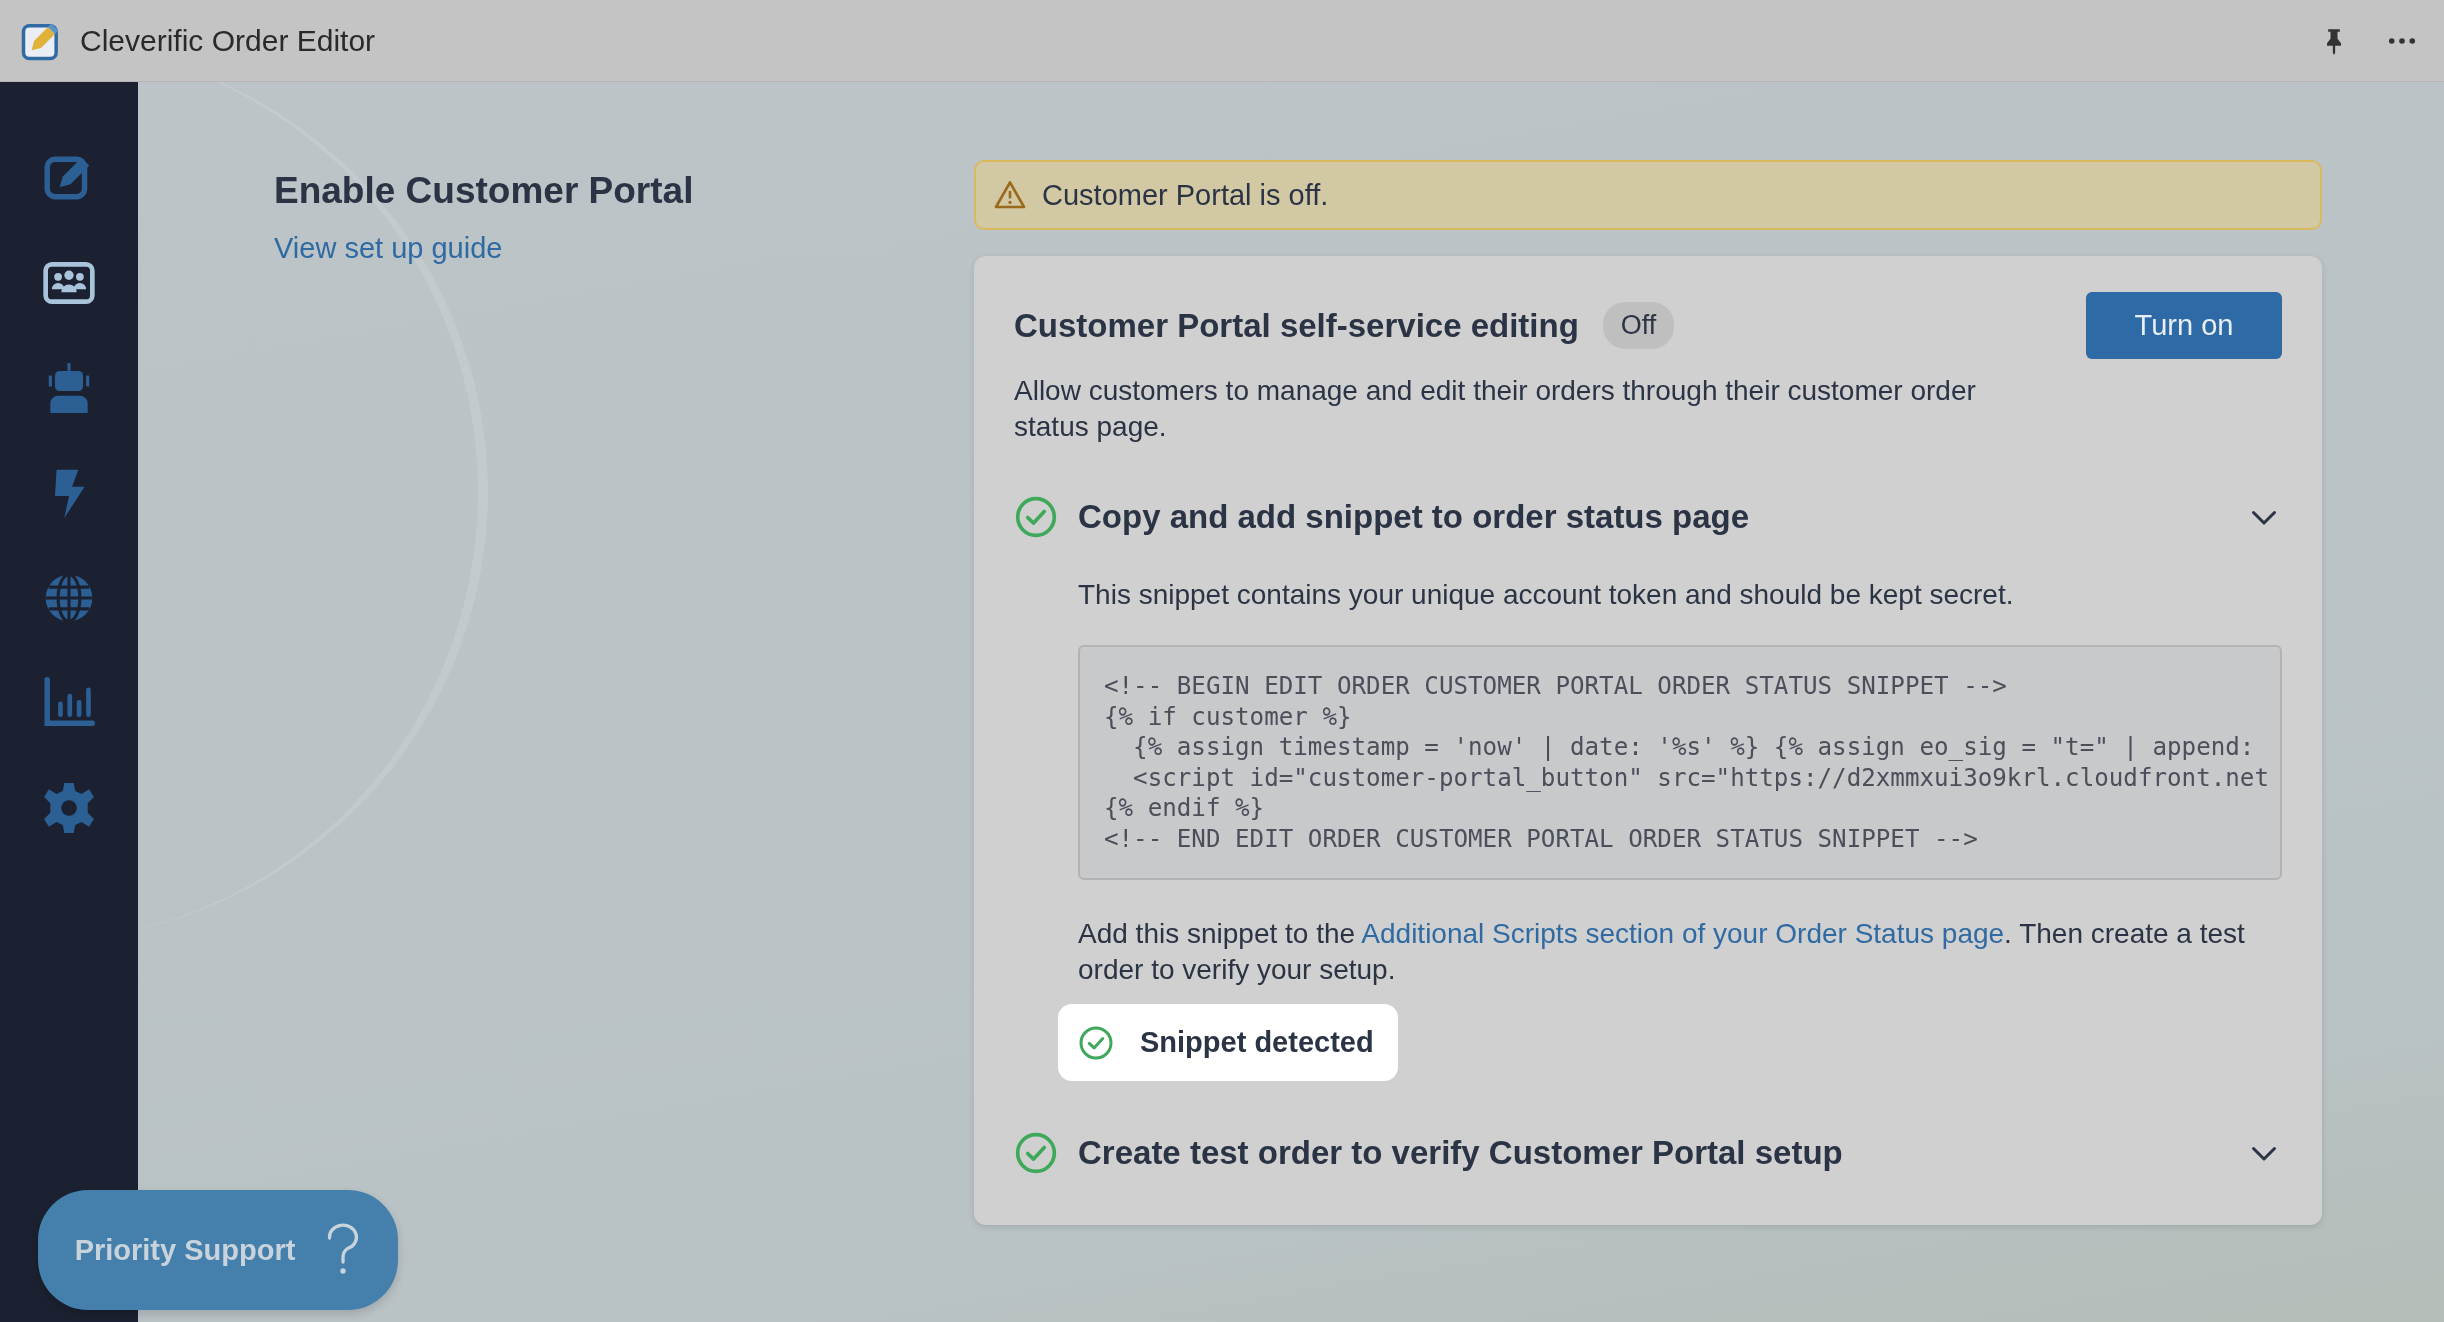 This screenshot has width=2444, height=1322. I want to click on snippet-status-text: Snippet detected, so click(1257, 1042).